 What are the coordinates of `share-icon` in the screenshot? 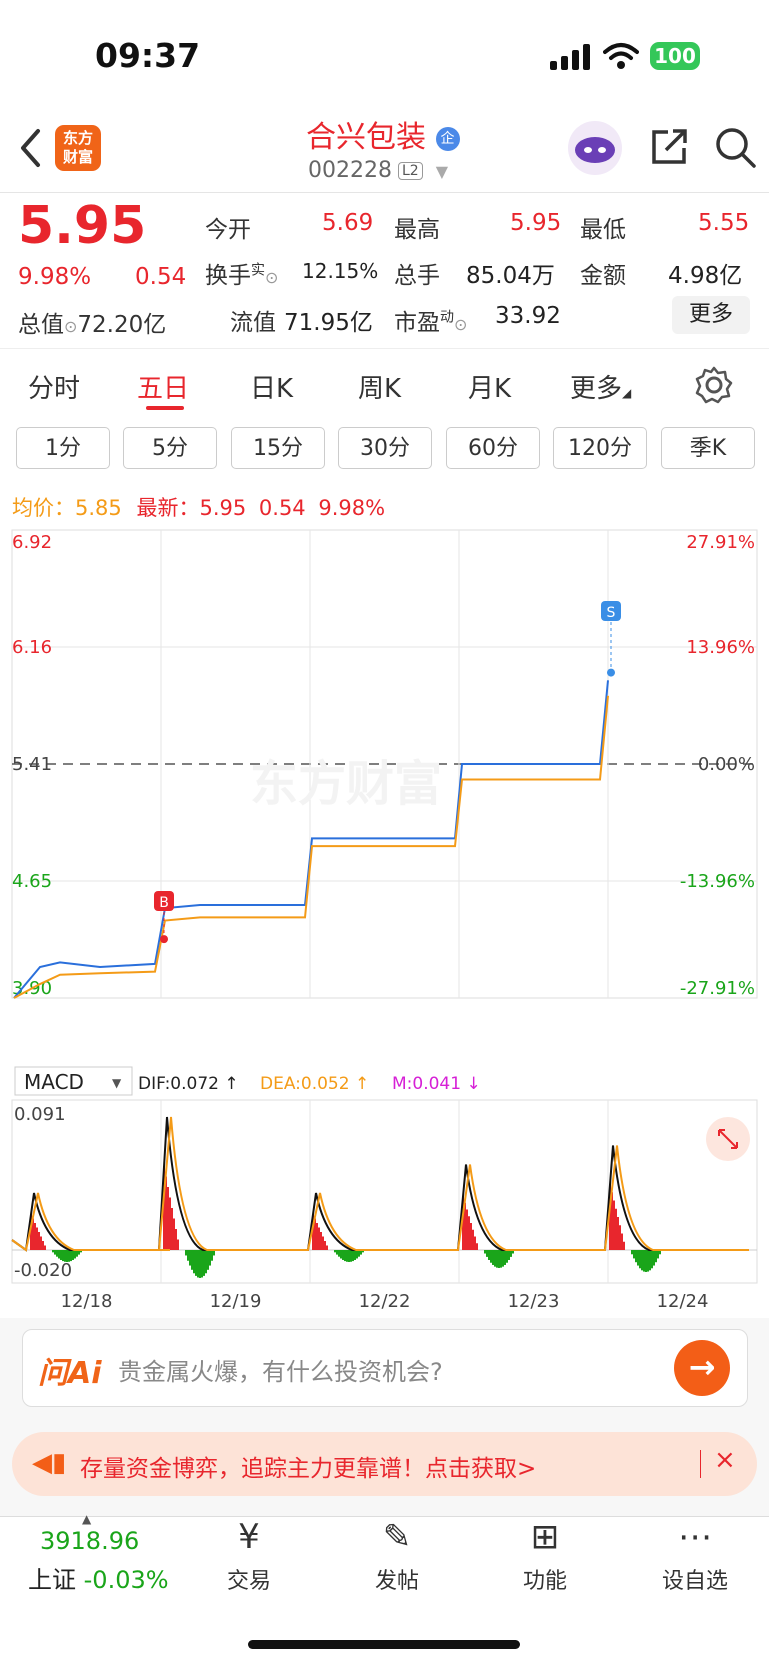 It's located at (669, 147).